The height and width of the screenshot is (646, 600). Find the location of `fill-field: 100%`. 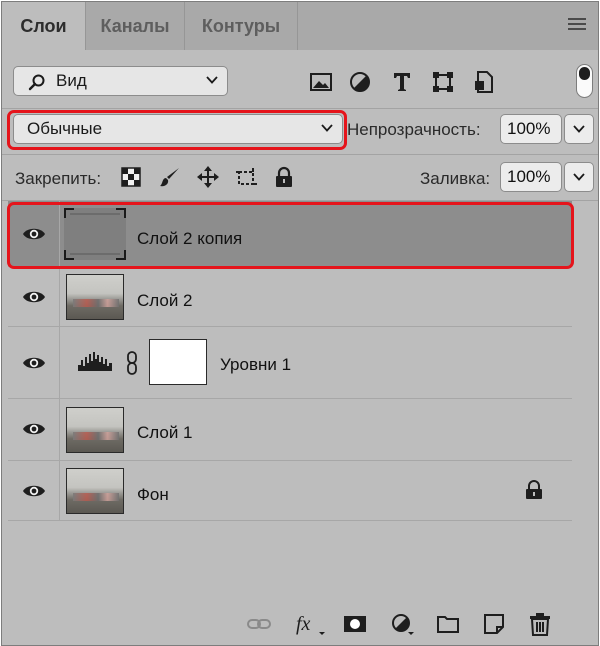

fill-field: 100% is located at coordinates (531, 177).